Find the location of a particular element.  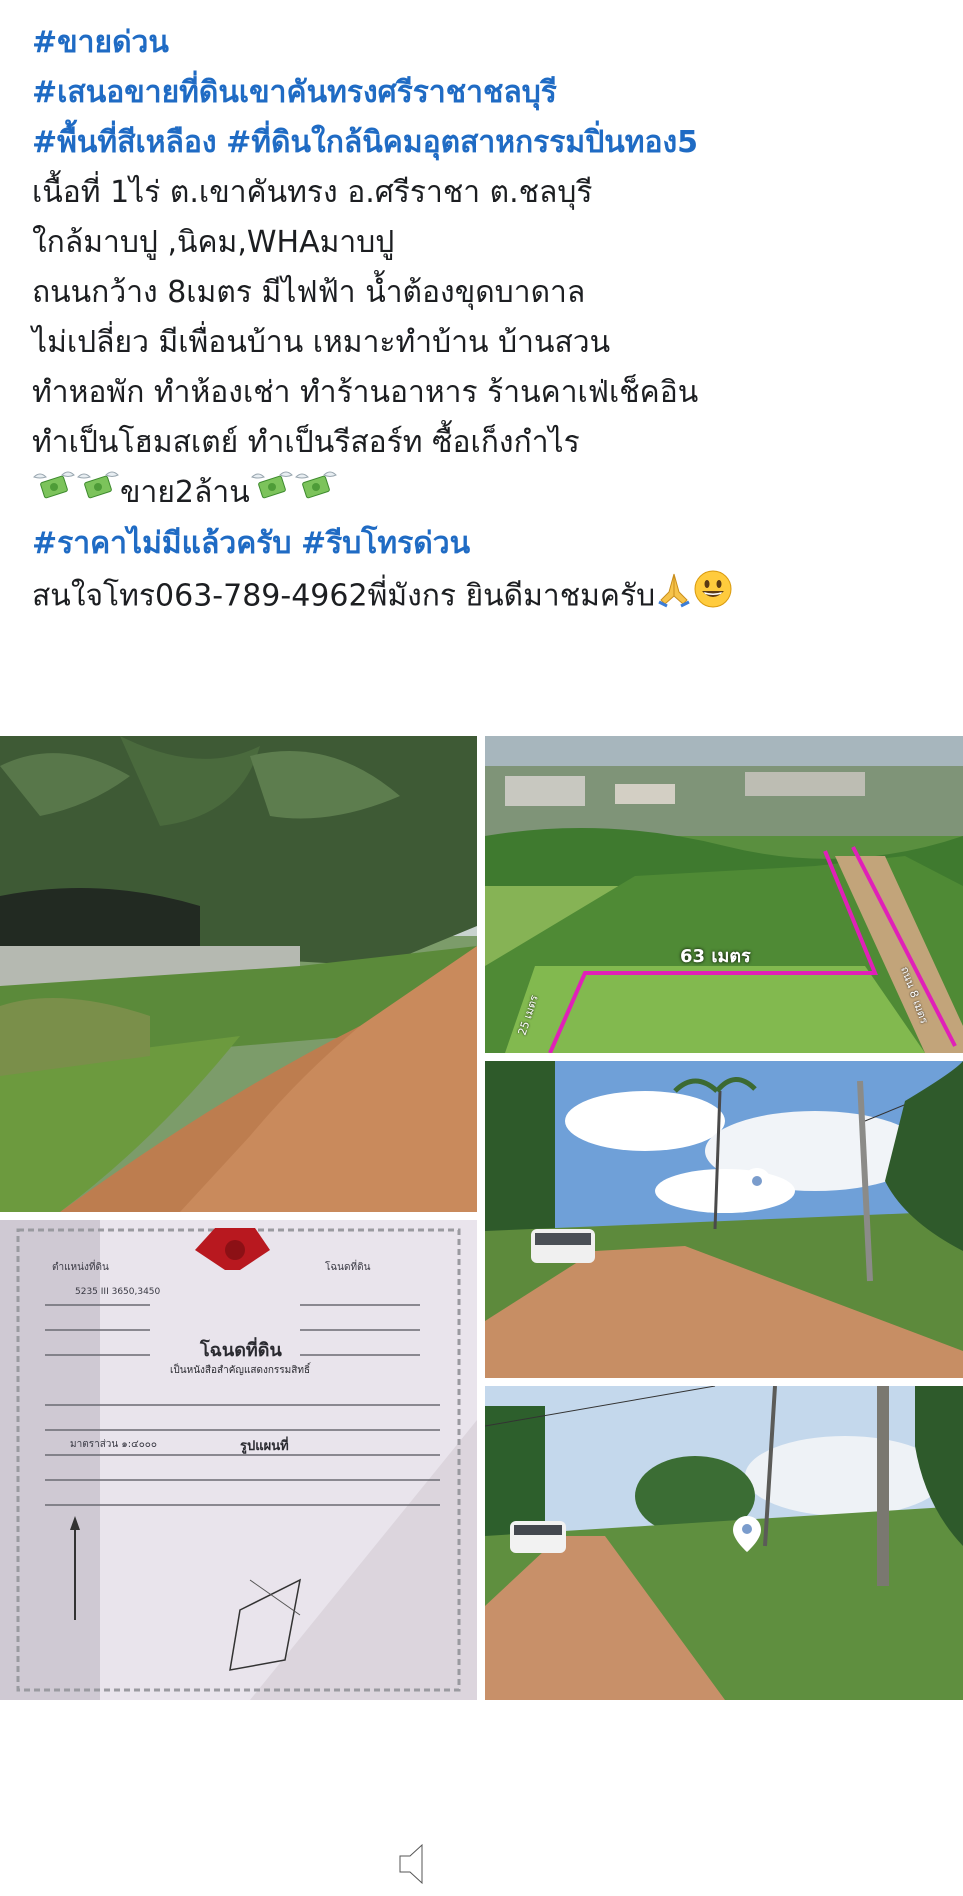

hashtag-yellow-zone: #พื้นที่สีเหลือง is located at coordinates (124, 142).